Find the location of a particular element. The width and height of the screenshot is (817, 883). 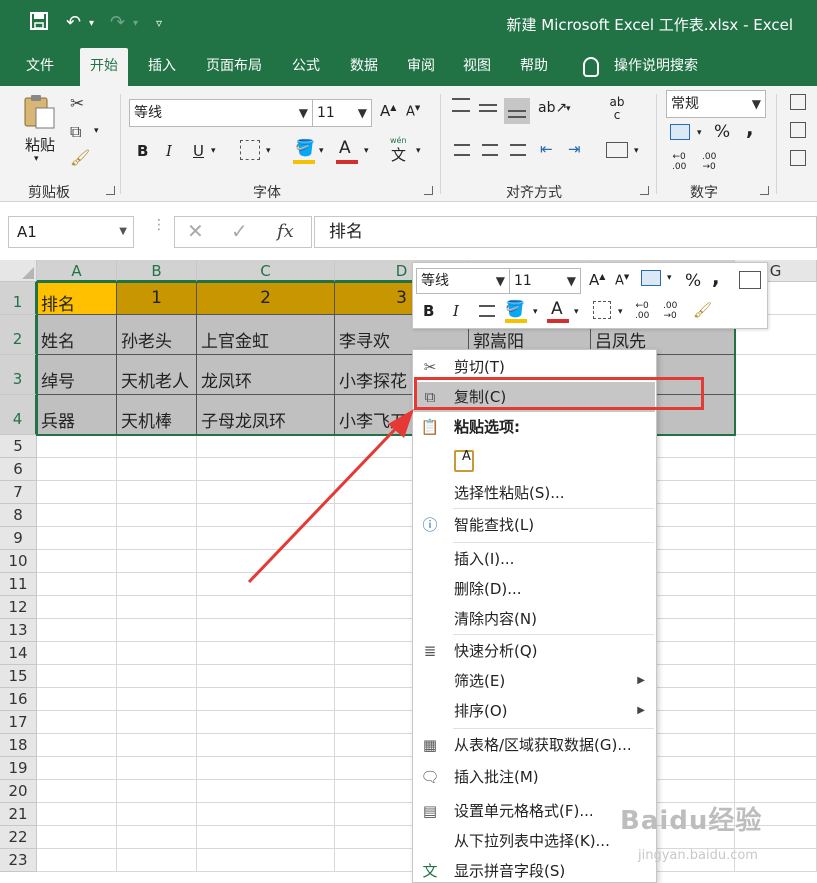

watermark-logo: Baidu经验 is located at coordinates (691, 821).